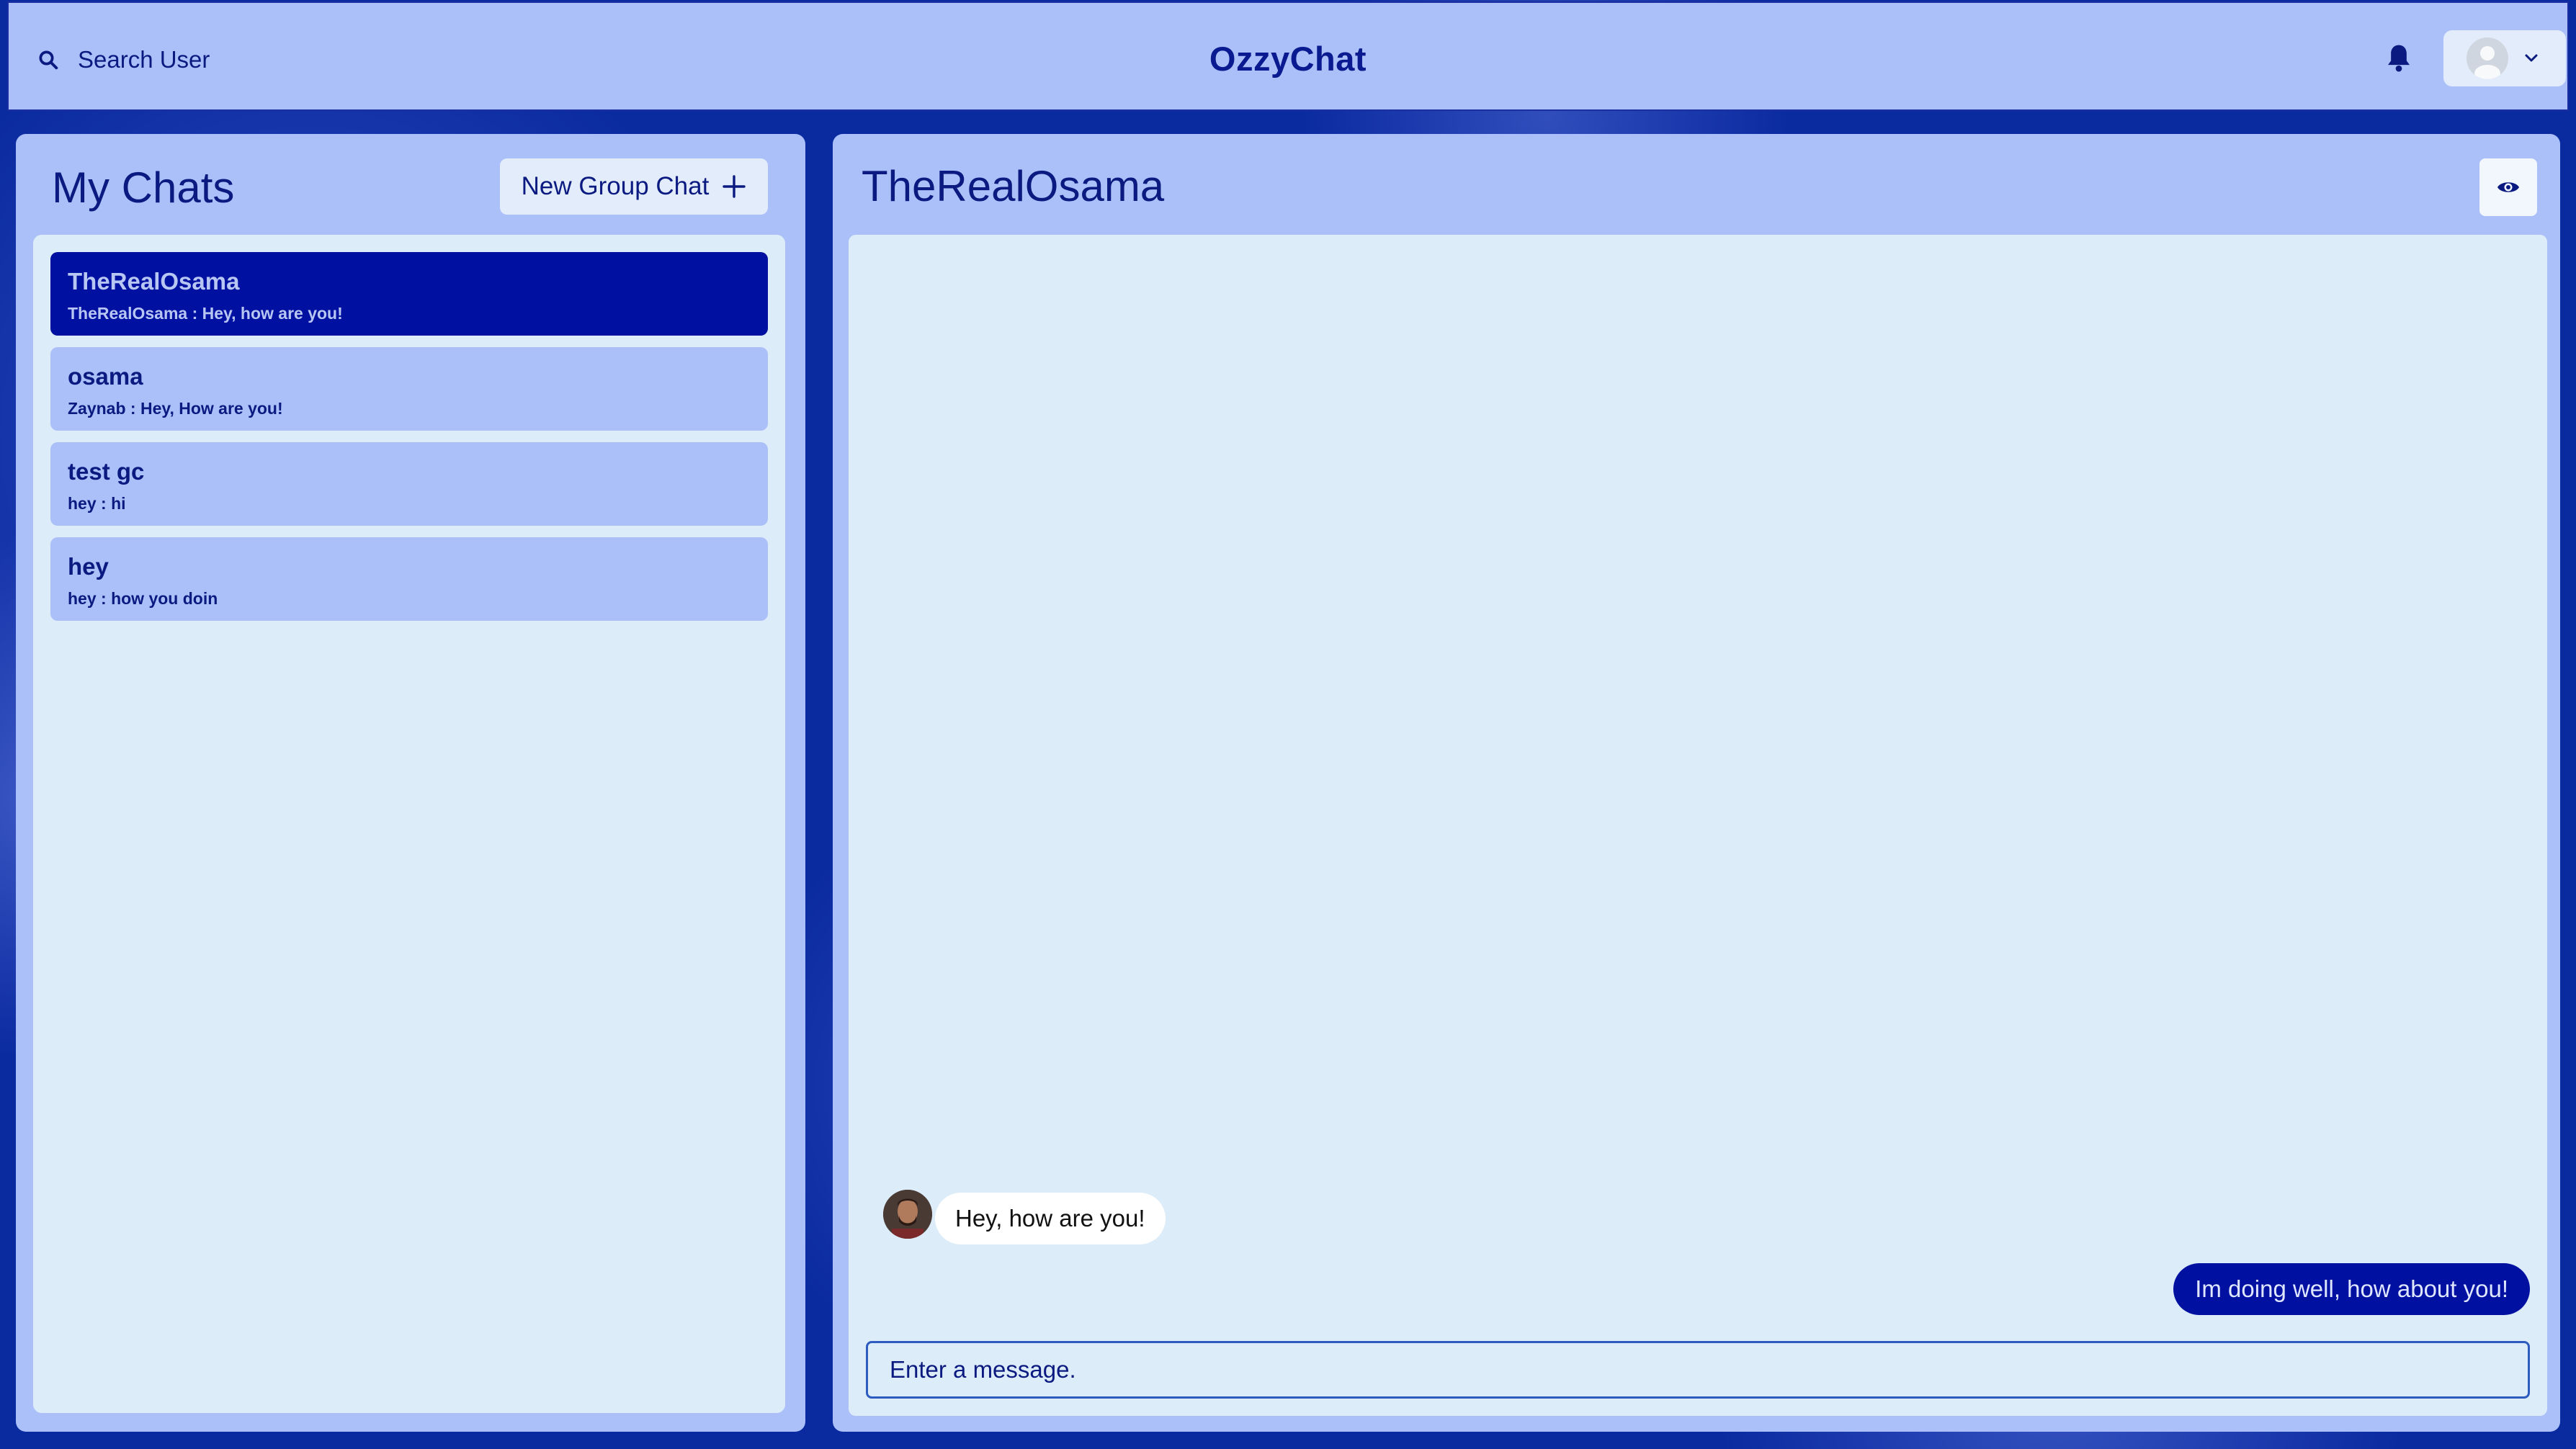 This screenshot has width=2576, height=1449. Describe the element at coordinates (409, 579) in the screenshot. I see `chat-item-hey: hey hey : how you doin` at that location.